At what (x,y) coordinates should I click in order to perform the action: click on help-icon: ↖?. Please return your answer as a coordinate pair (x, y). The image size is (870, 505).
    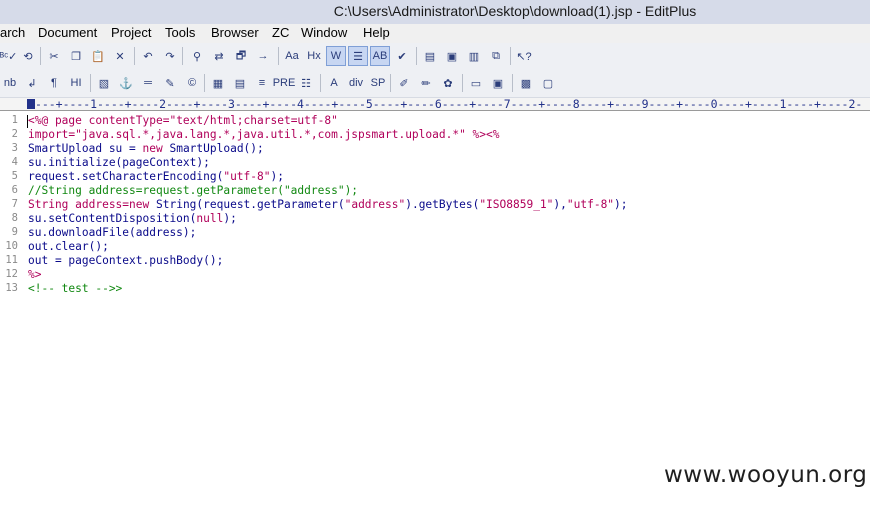
    Looking at the image, I should click on (524, 56).